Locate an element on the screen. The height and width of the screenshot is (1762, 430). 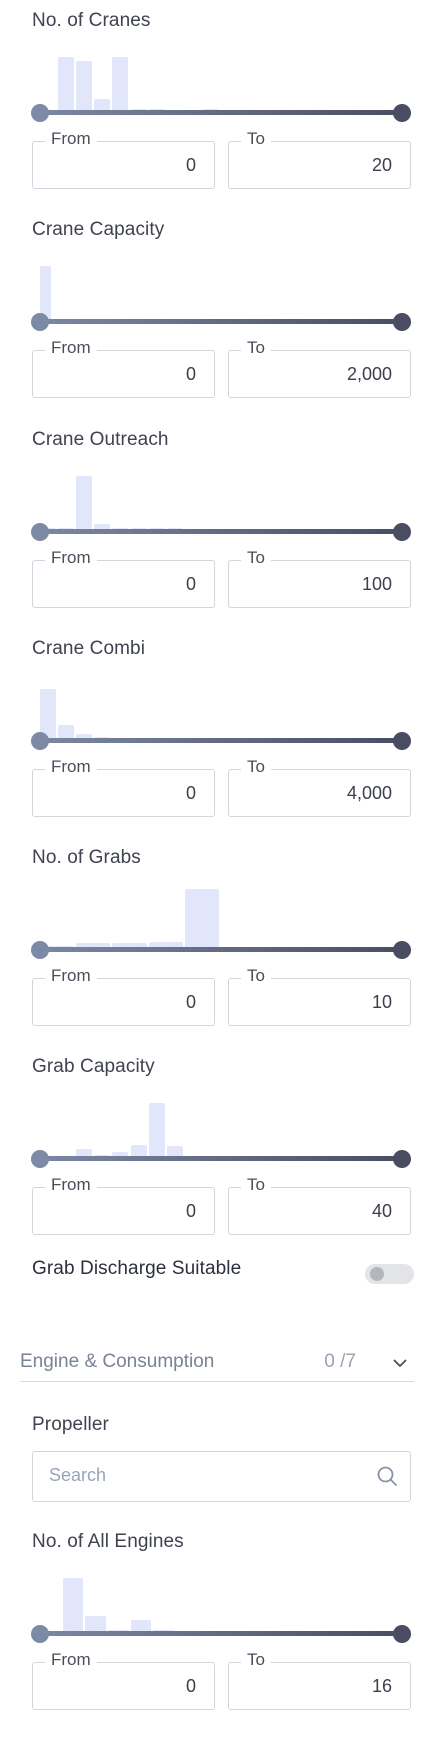
chevron-down-icon is located at coordinates (400, 1363).